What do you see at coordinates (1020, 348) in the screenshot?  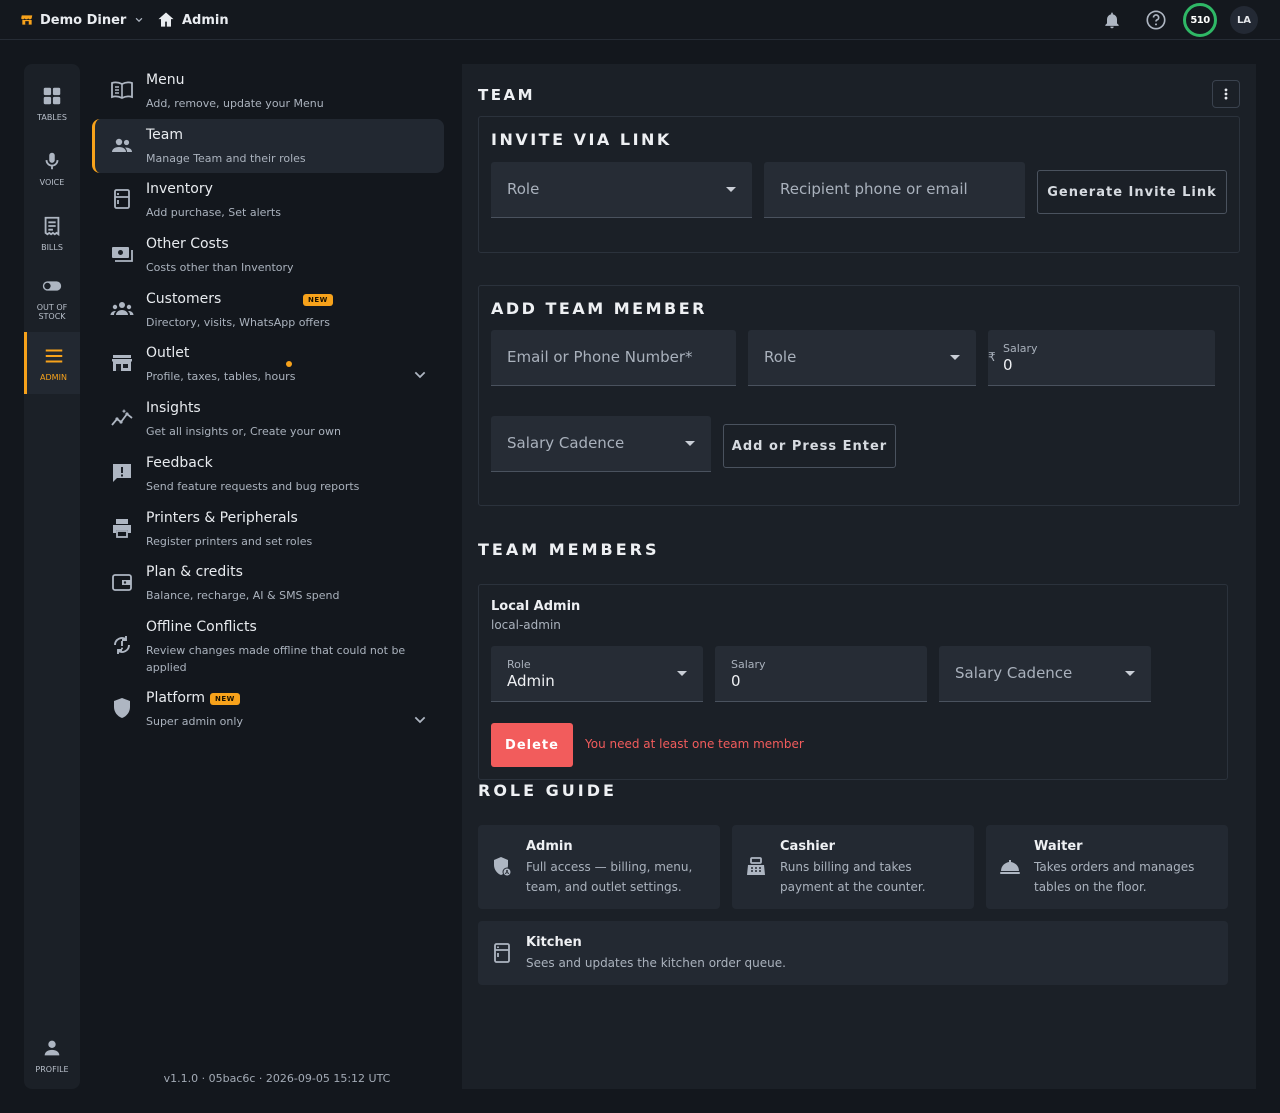 I see `salary-label: Salary` at bounding box center [1020, 348].